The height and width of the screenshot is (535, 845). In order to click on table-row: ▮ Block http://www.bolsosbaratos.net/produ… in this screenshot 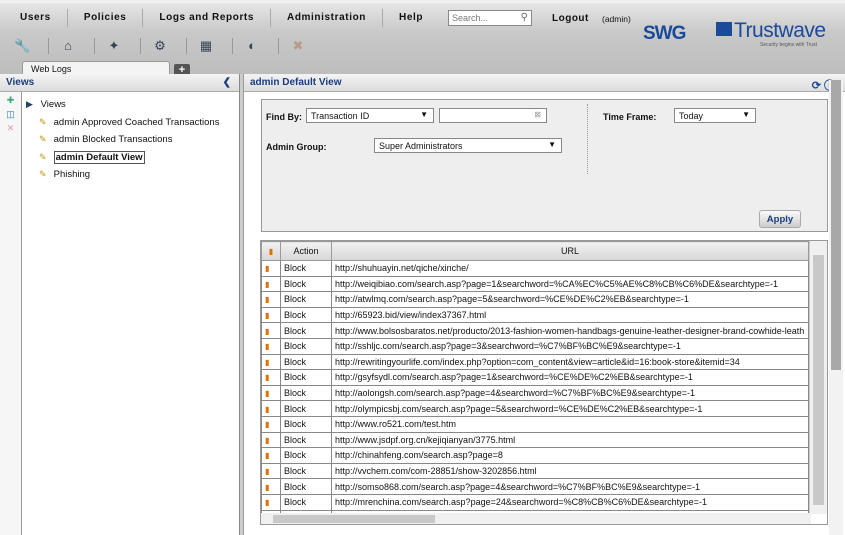, I will do `click(535, 330)`.